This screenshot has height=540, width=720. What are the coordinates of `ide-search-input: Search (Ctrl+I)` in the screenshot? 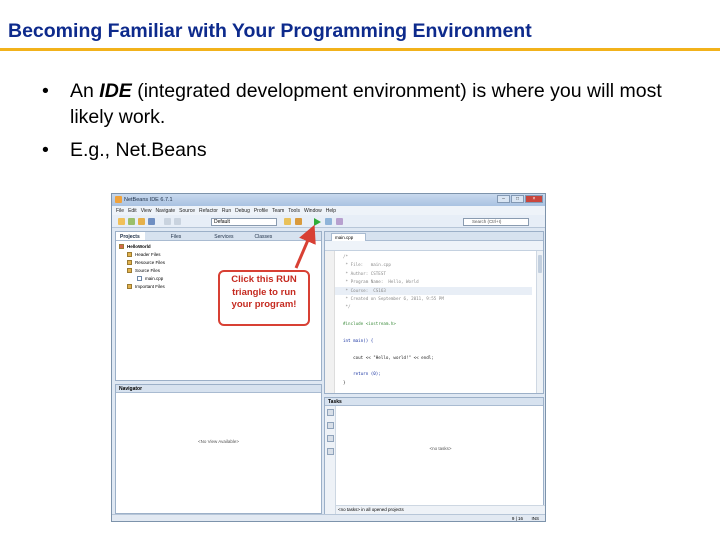 It's located at (496, 222).